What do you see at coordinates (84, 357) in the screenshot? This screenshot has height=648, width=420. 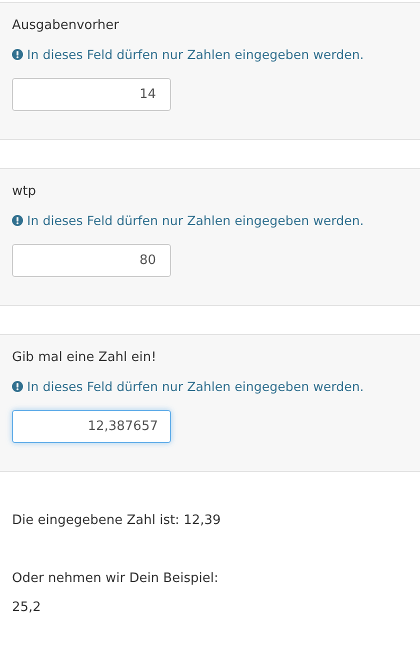 I see `question-label: Gib mal eine Zahl ein!` at bounding box center [84, 357].